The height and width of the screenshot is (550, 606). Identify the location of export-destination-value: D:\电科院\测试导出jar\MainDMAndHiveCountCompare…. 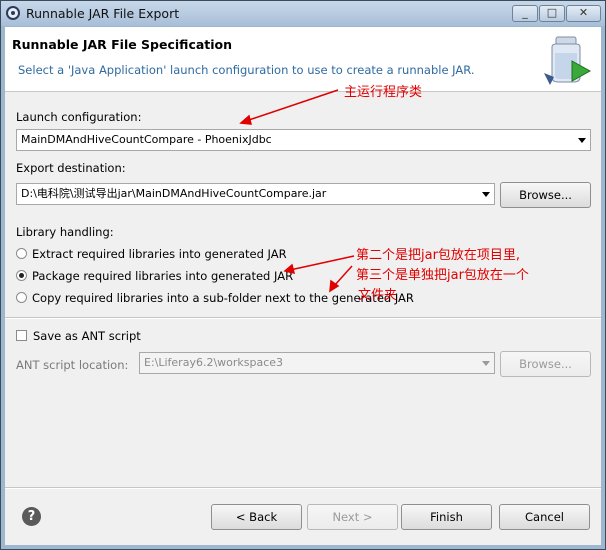
(174, 193).